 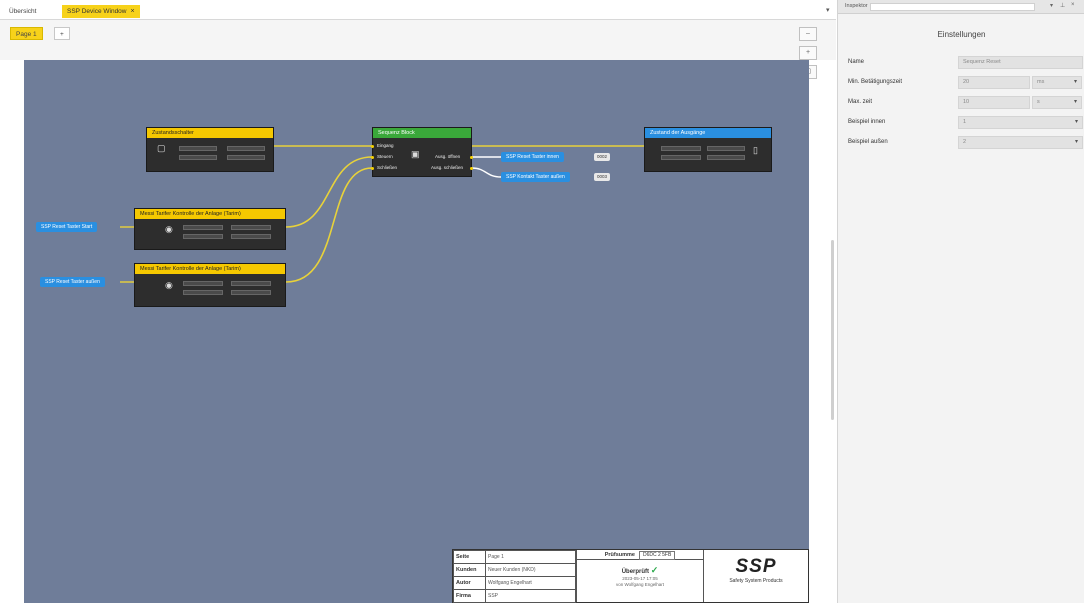 I want to click on block-body: ▯, so click(x=708, y=154).